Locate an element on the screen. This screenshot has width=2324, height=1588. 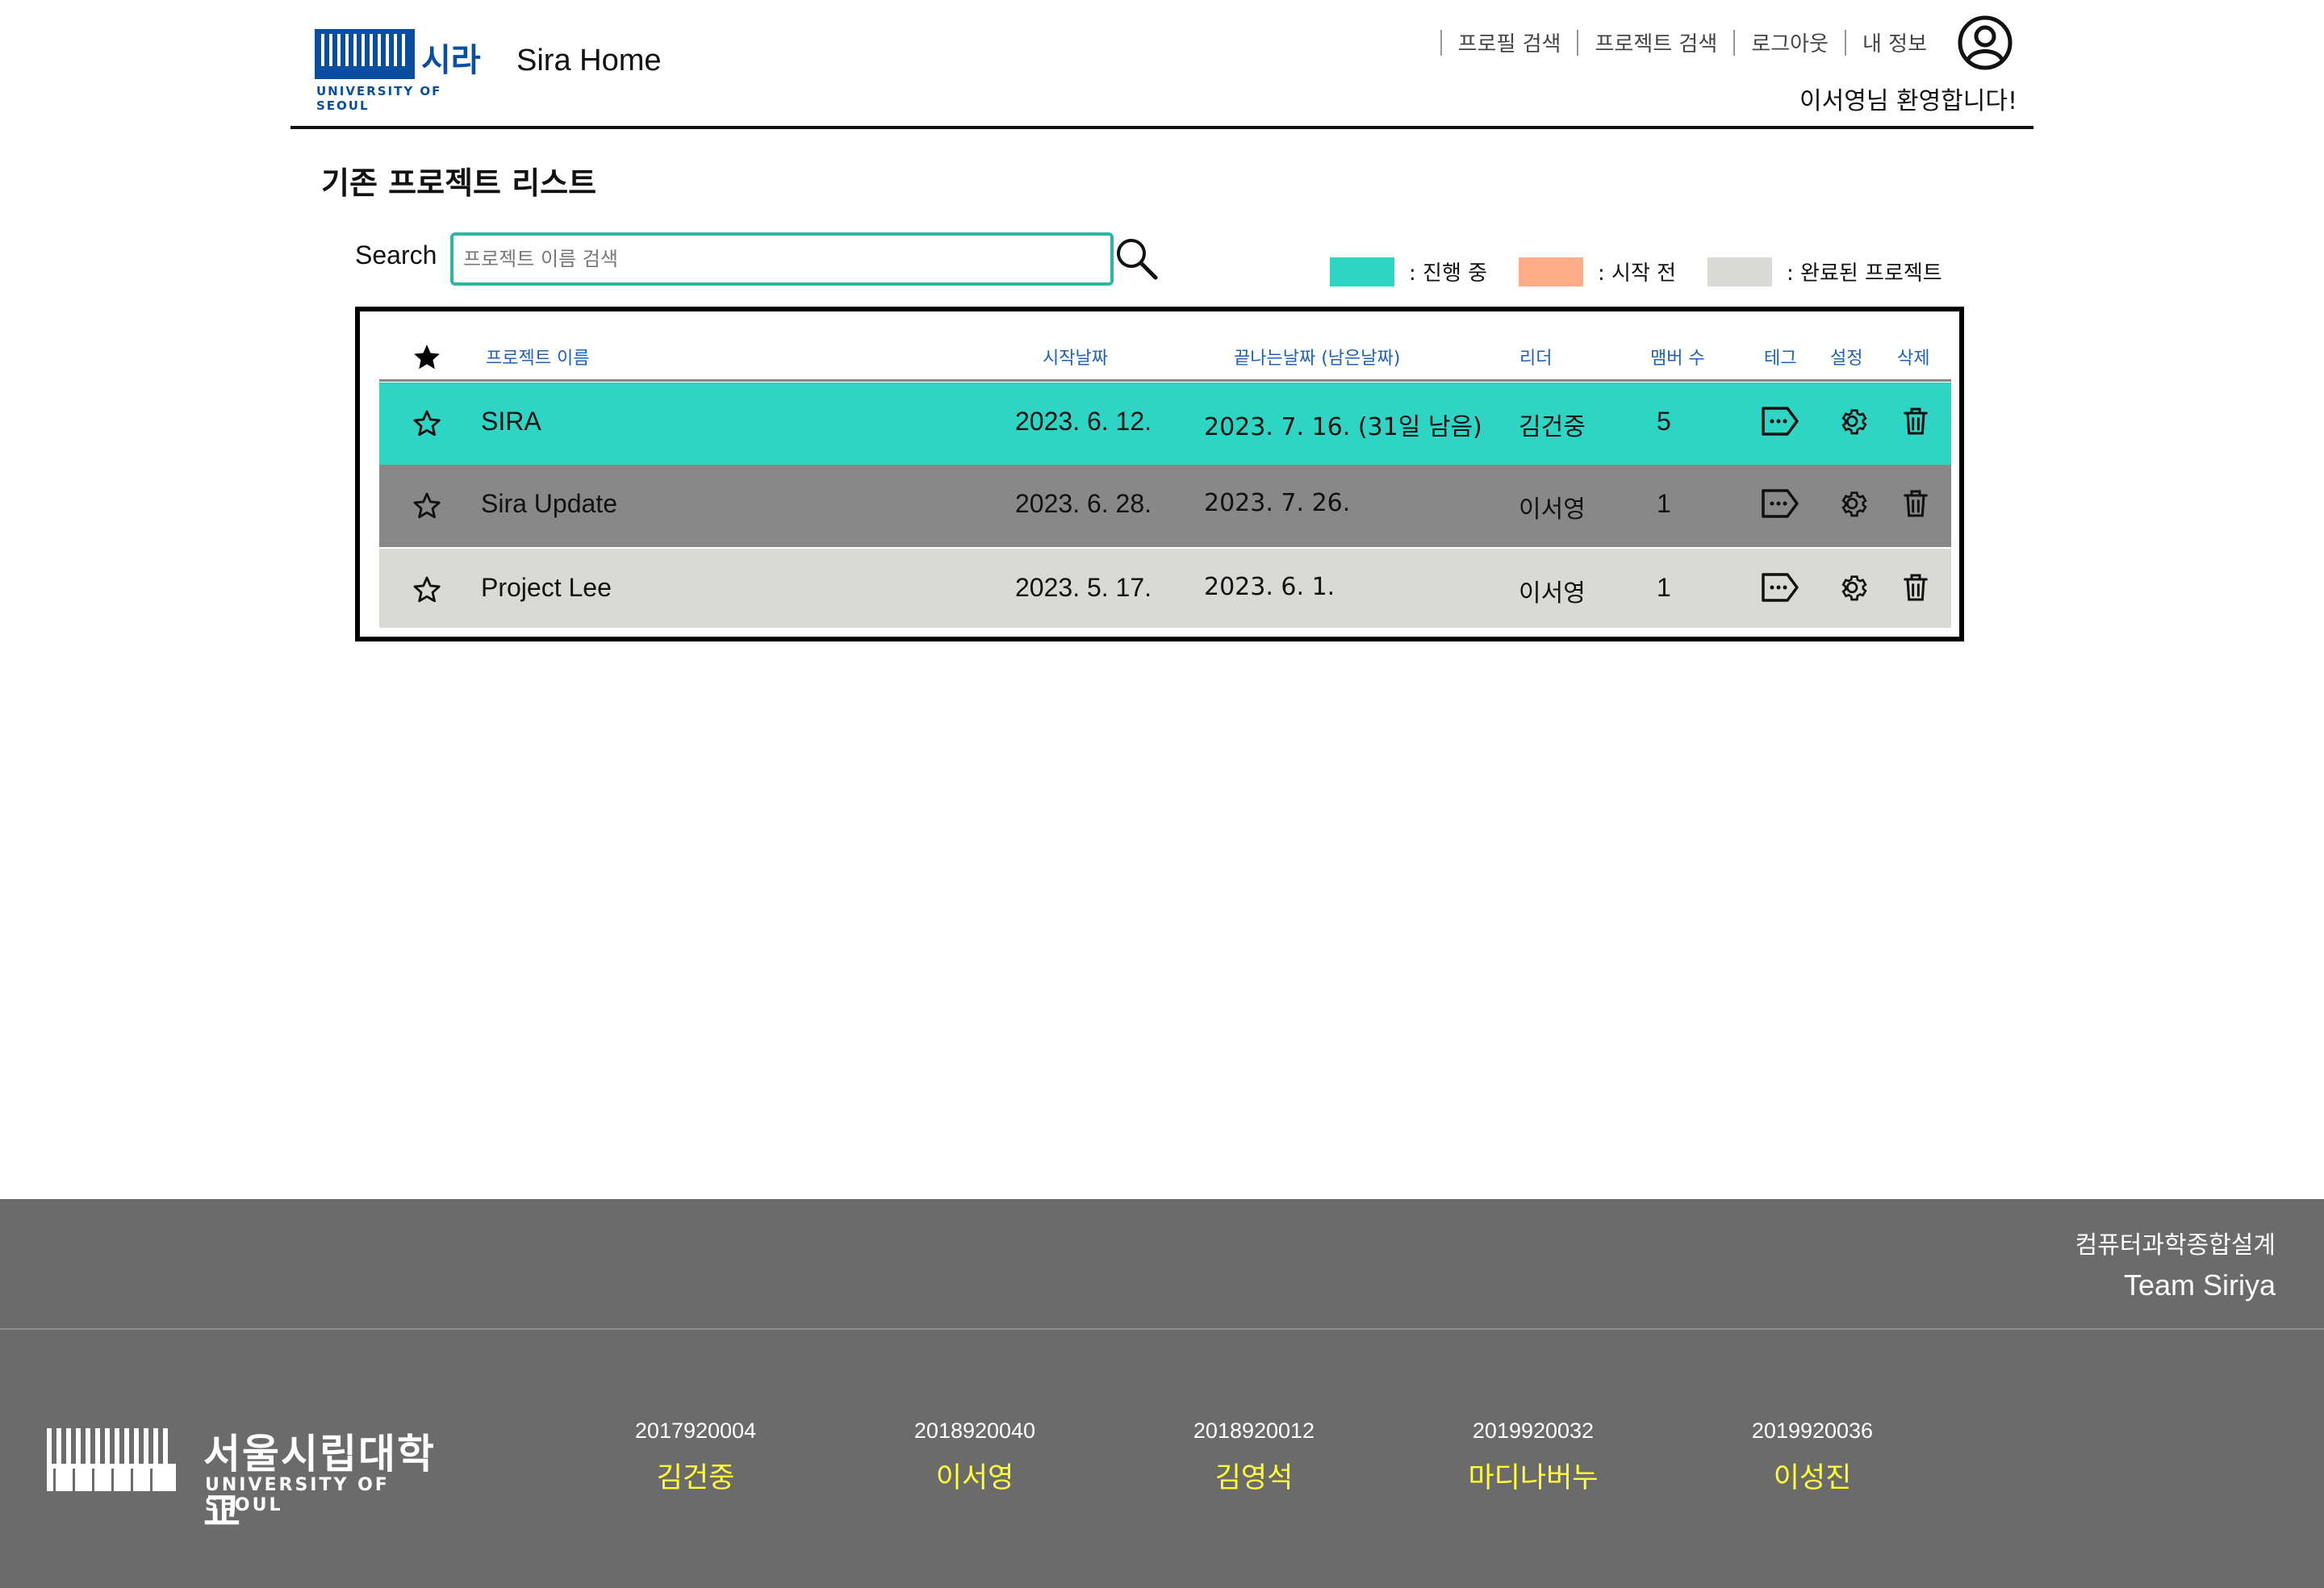
student-id: 2018920040 is located at coordinates (974, 1431).